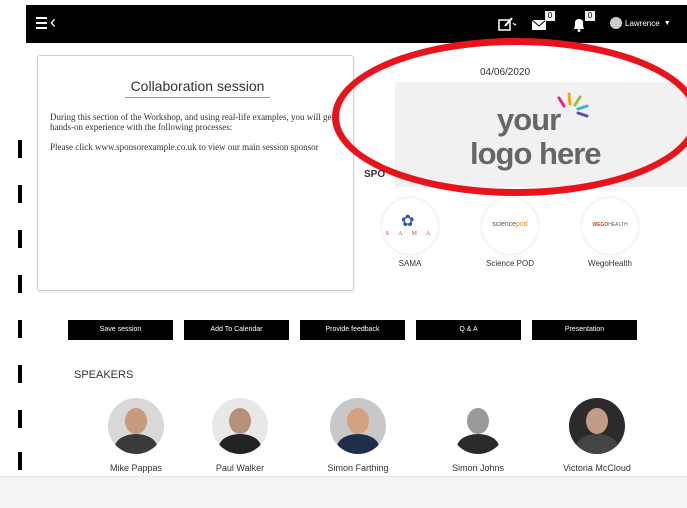 The width and height of the screenshot is (687, 508). I want to click on science-pod-logo: sciencepod, so click(510, 226).